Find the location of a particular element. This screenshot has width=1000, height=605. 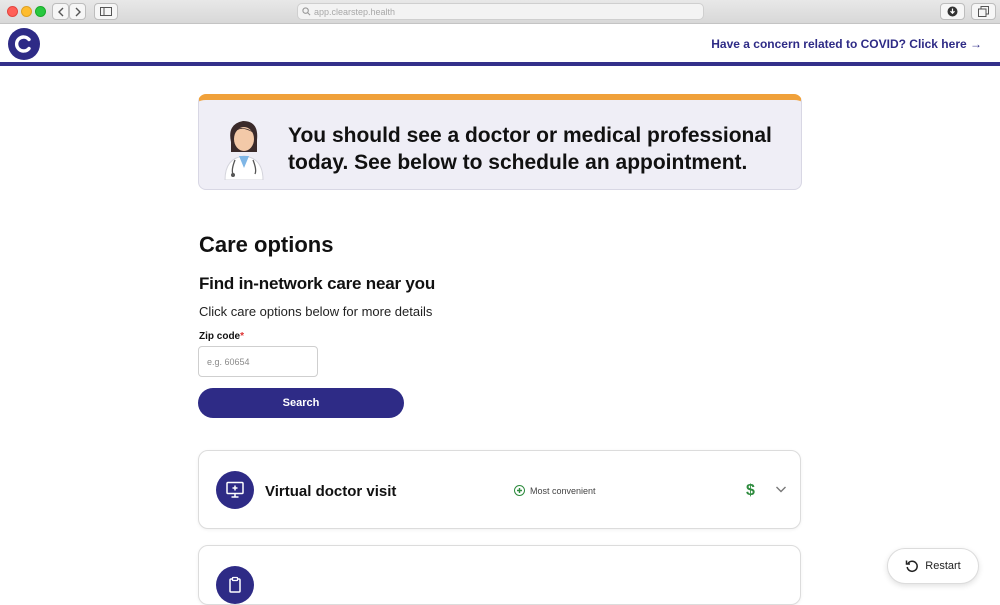

tabs-icon is located at coordinates (983, 11).